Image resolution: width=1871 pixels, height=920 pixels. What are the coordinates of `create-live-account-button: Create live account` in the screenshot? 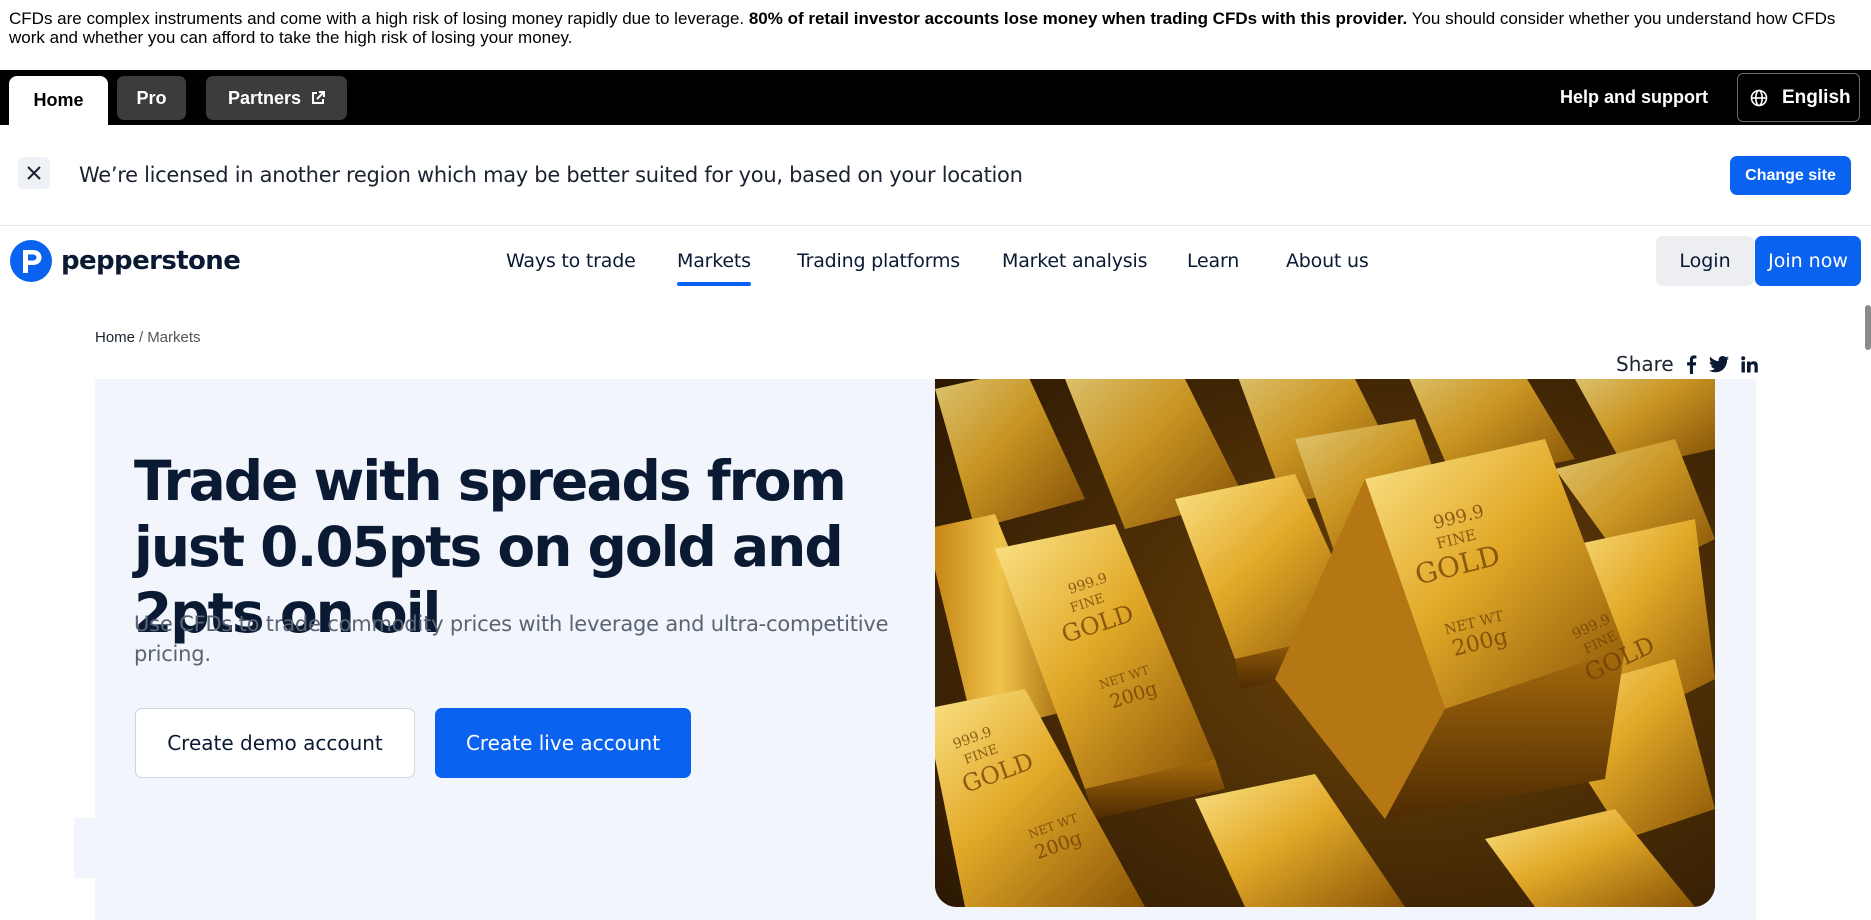 It's located at (563, 743).